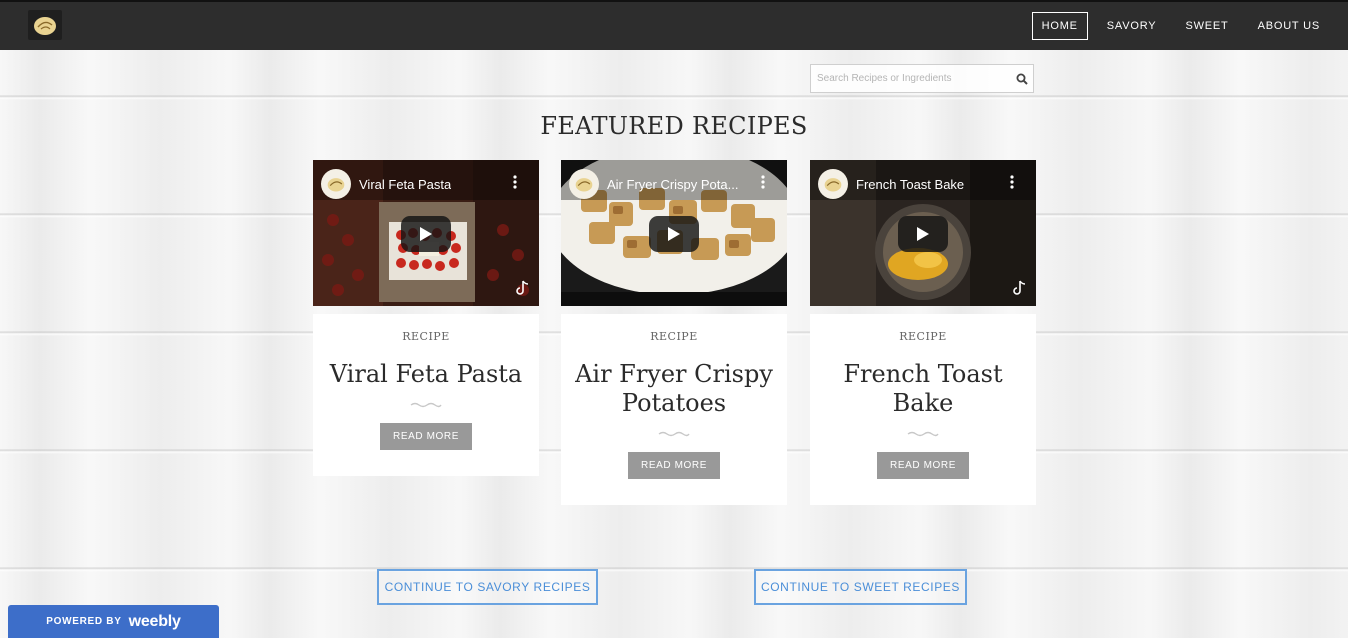 This screenshot has width=1348, height=638. What do you see at coordinates (674, 25) in the screenshot?
I see `top-navigation-bar: HOME SAVORY SWEET ABOUT US` at bounding box center [674, 25].